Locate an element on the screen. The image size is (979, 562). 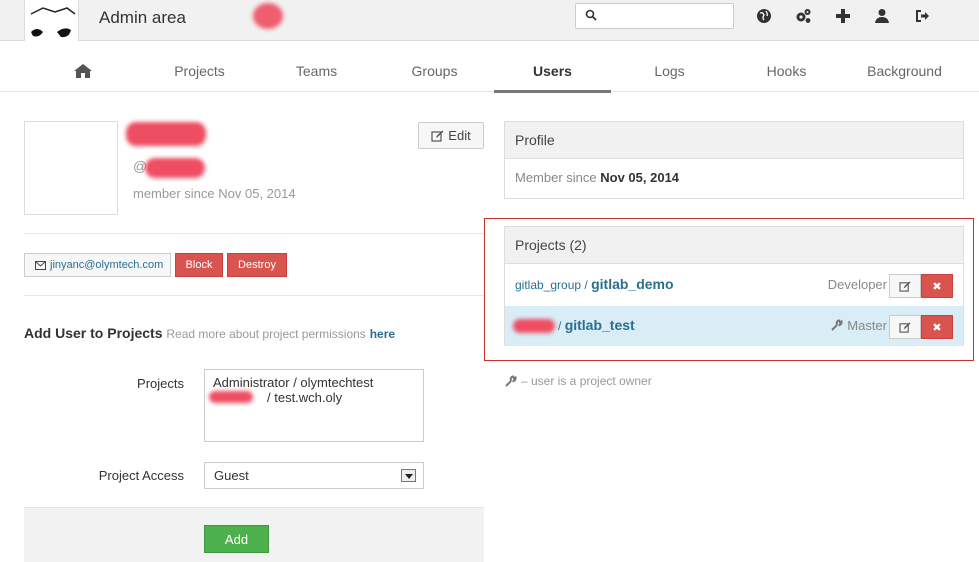
member-since: member since Nov 05, 2014 is located at coordinates (214, 193).